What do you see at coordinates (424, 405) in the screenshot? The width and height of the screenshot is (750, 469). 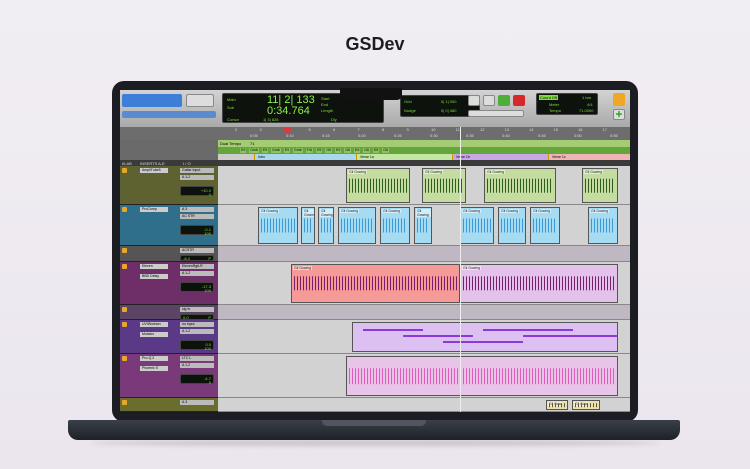 I see `track-lane: Gil Gow Gil Gow` at bounding box center [424, 405].